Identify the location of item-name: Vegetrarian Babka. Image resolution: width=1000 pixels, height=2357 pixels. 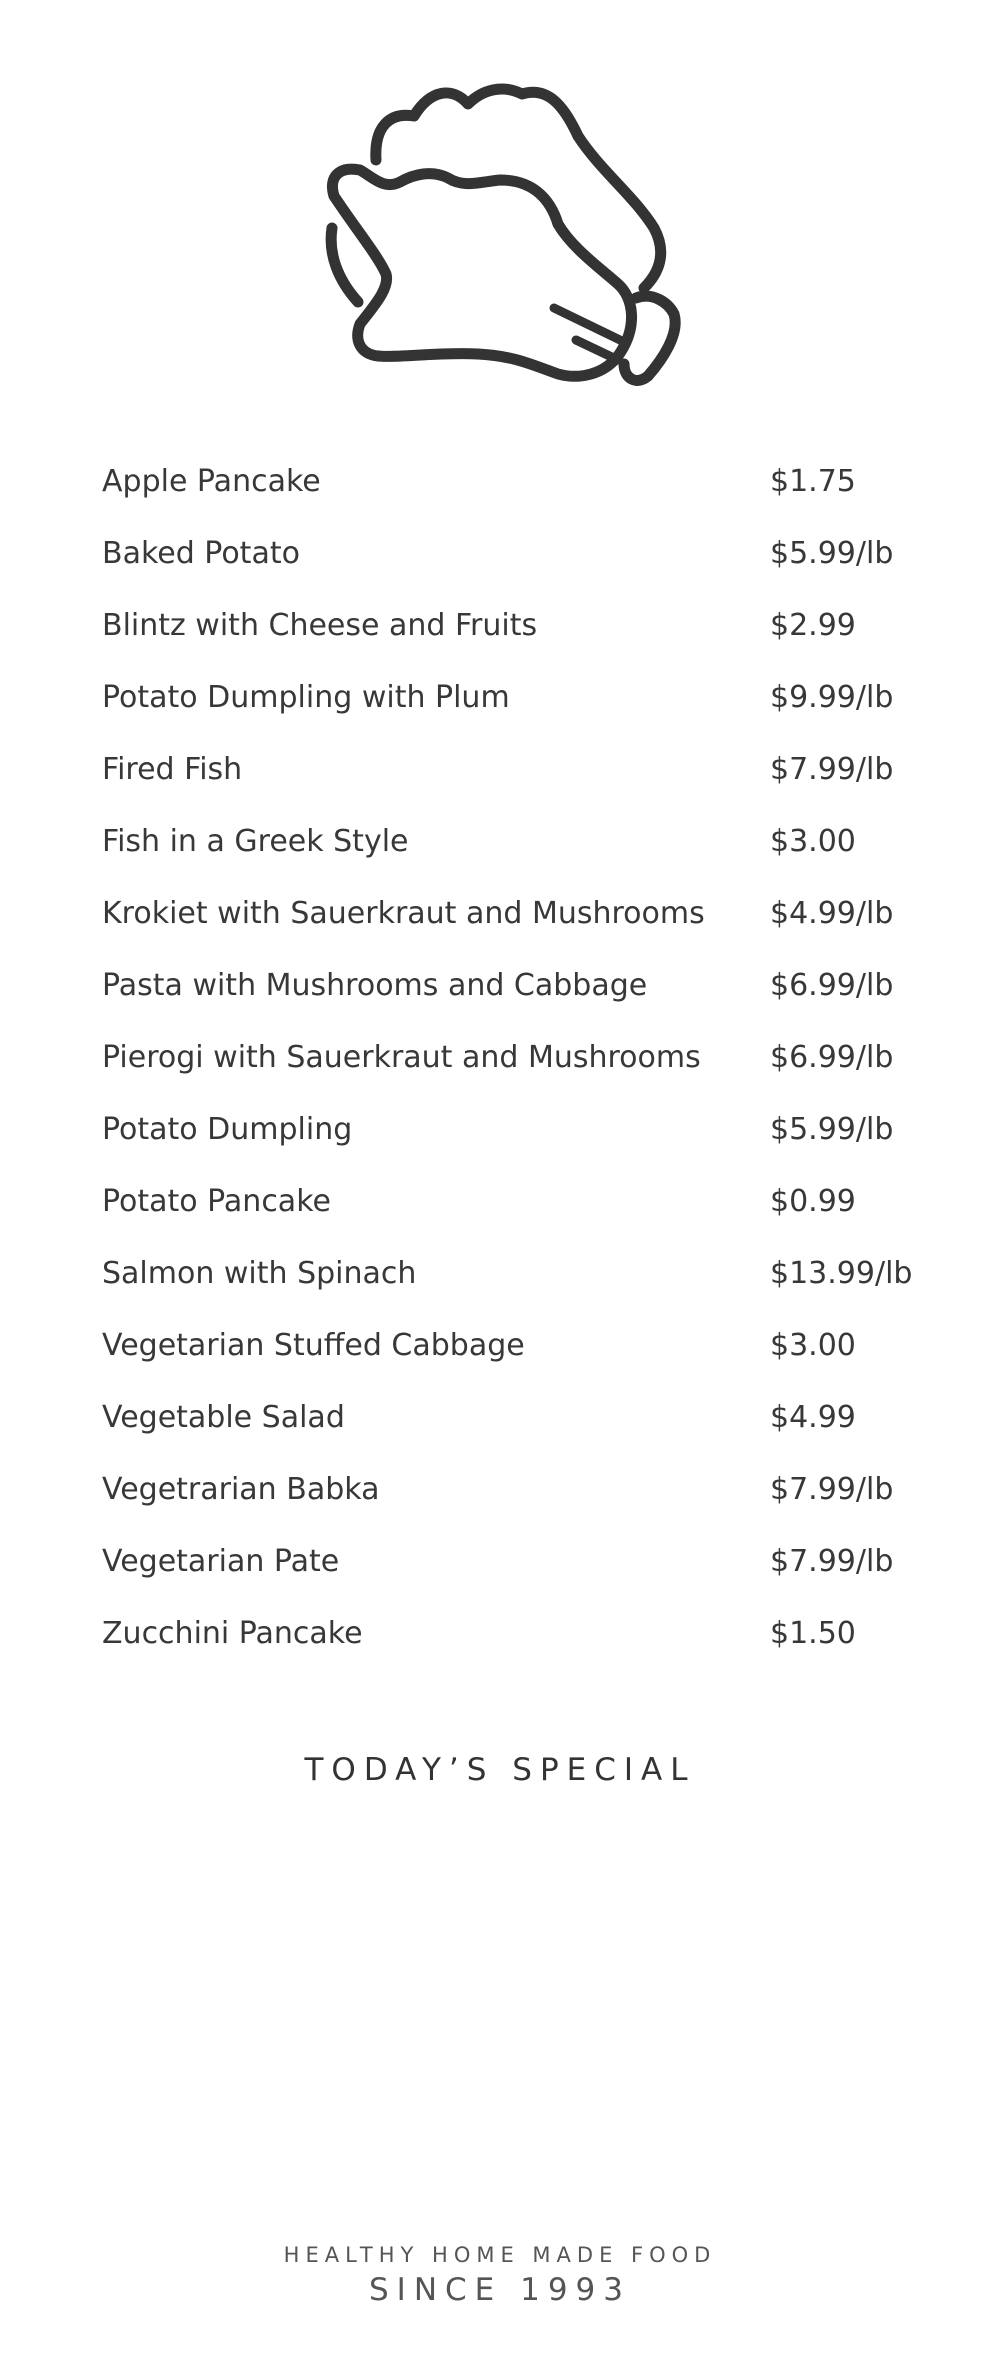
(241, 1489).